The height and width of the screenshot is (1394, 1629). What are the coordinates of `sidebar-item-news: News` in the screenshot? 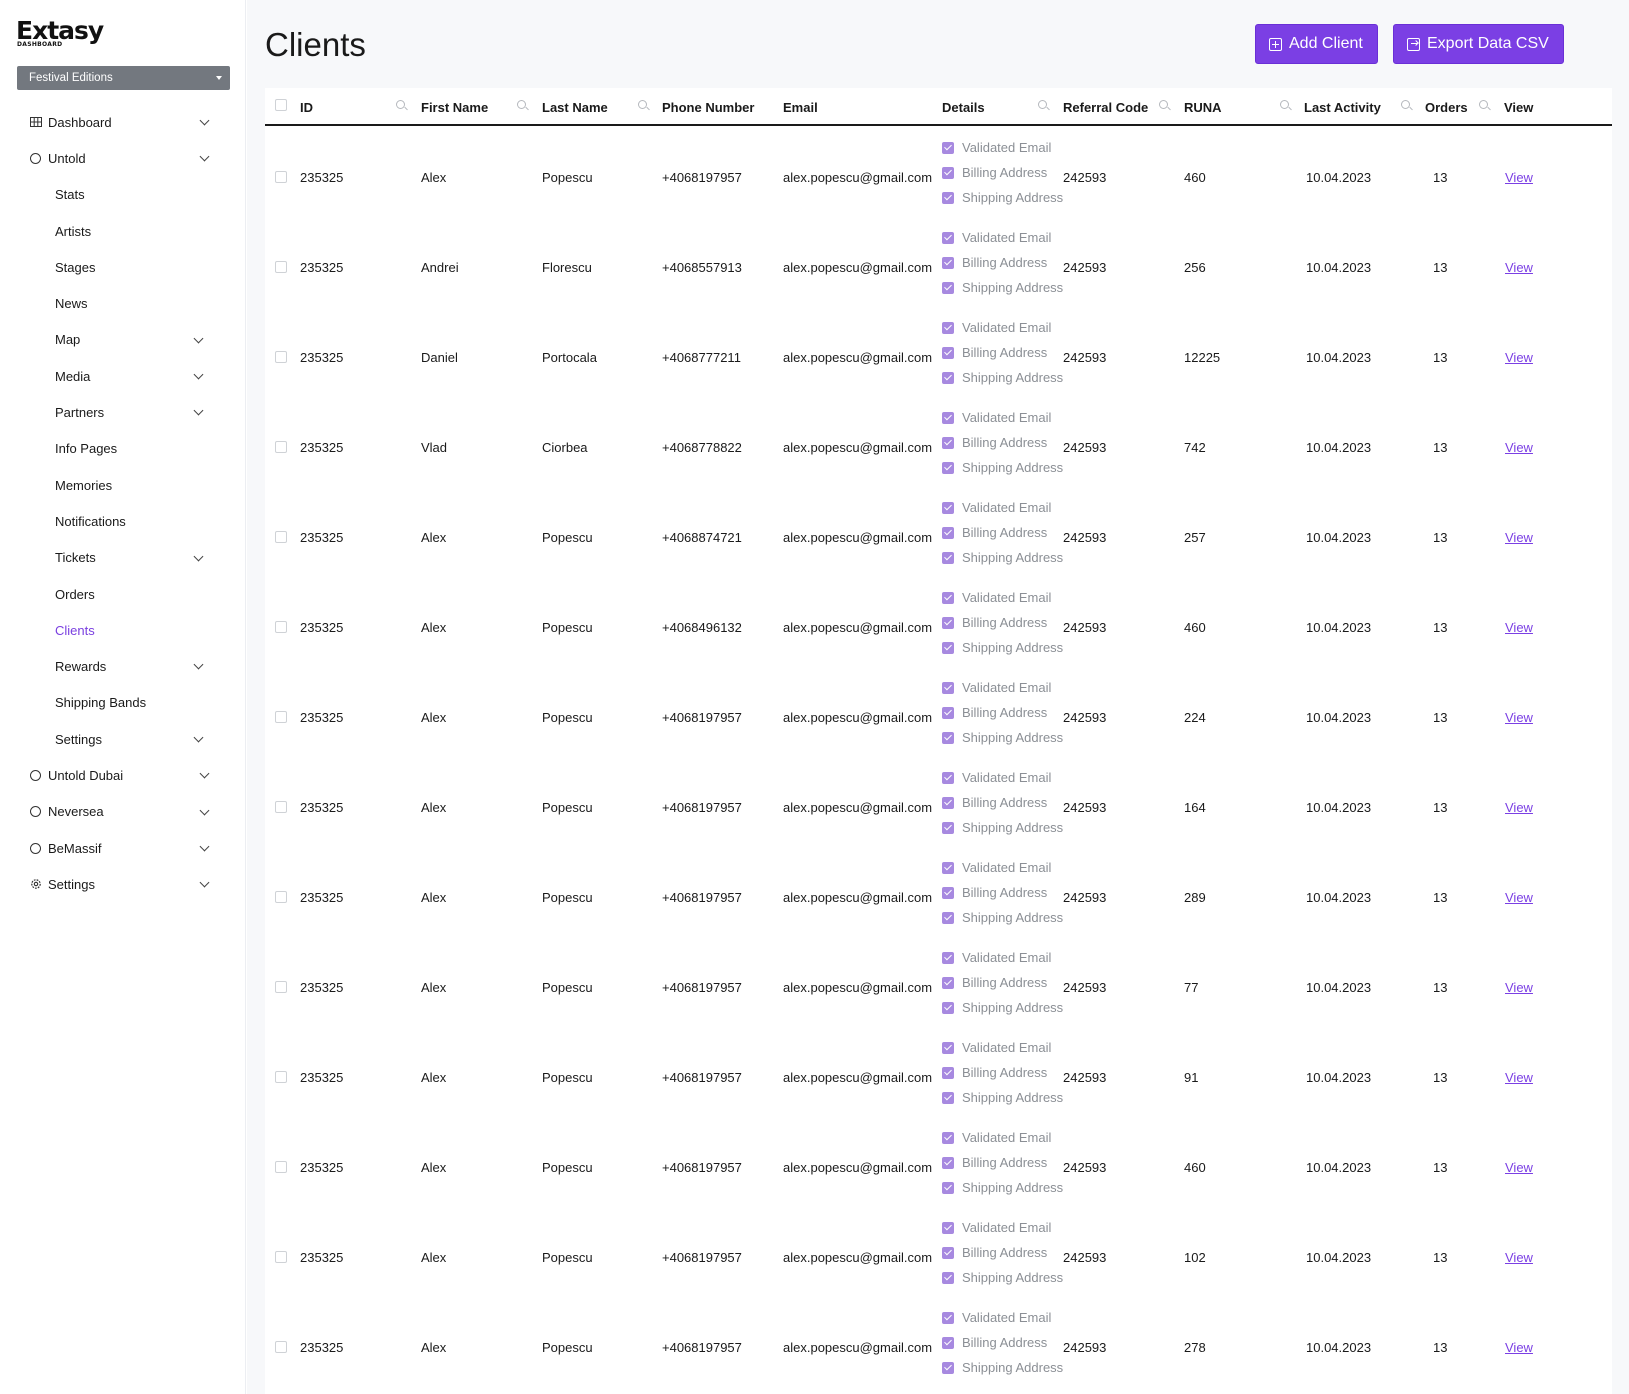 It's located at (123, 303).